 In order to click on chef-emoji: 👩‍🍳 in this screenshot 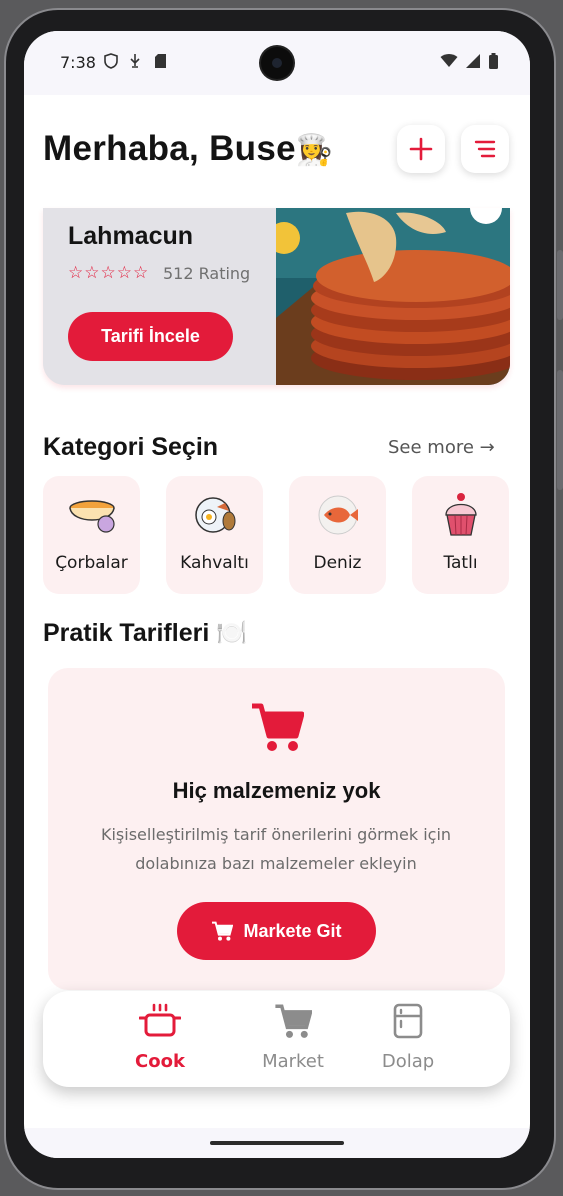, I will do `click(314, 150)`.